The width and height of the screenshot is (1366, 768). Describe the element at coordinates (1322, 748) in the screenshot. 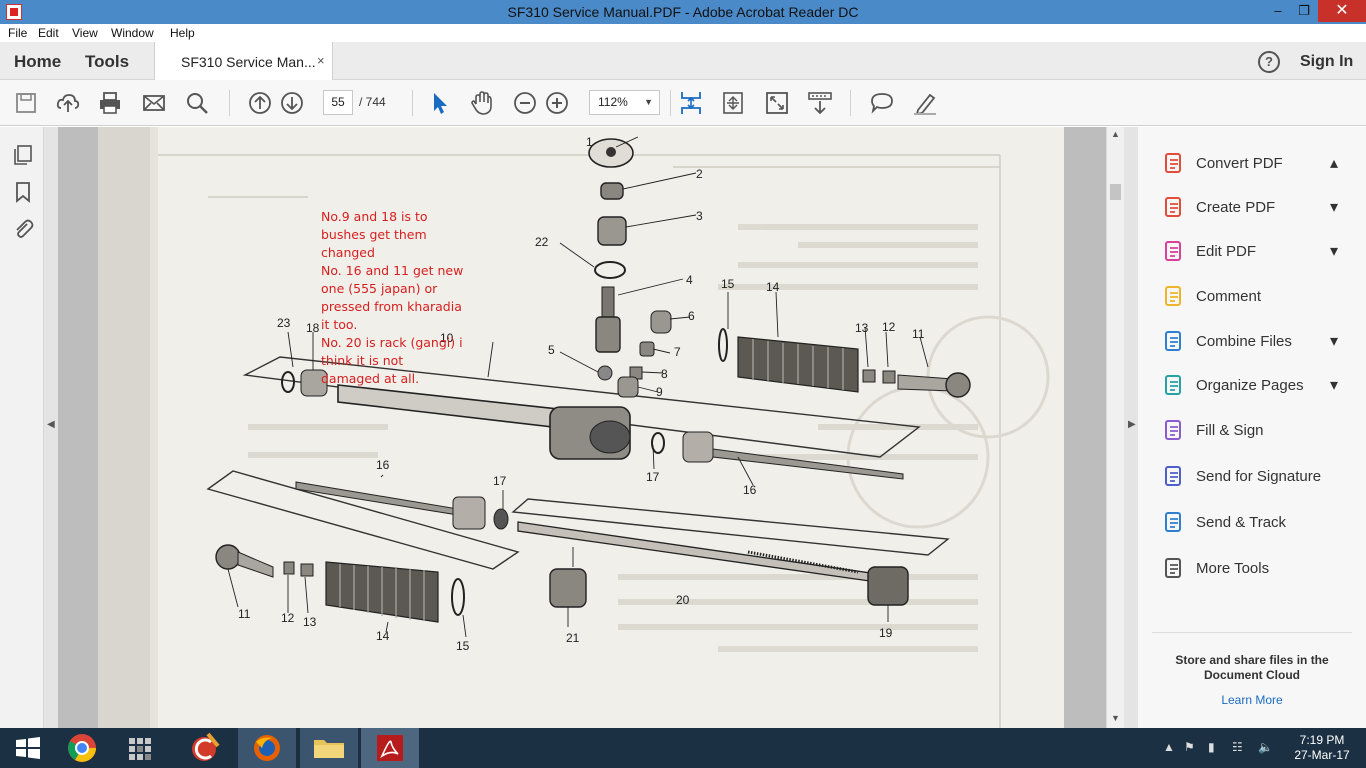

I see `system-clock: 7:19 PM 27-Mar-17` at that location.